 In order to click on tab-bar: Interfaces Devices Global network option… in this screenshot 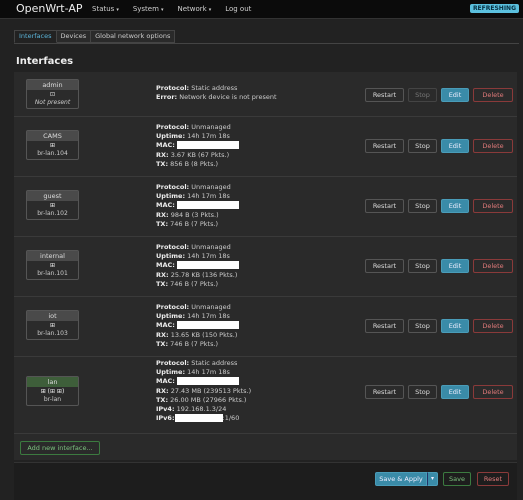, I will do `click(95, 36)`.